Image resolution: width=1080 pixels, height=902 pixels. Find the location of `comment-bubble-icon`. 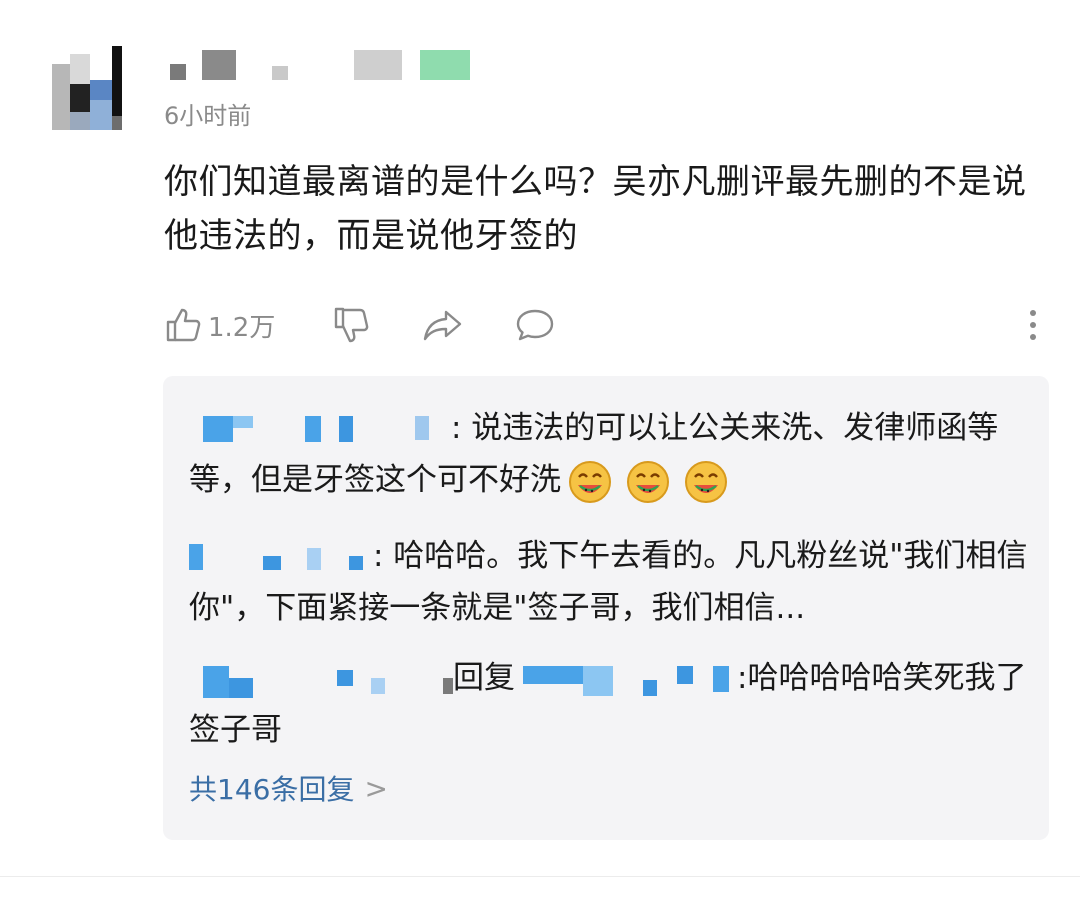

comment-bubble-icon is located at coordinates (535, 325).